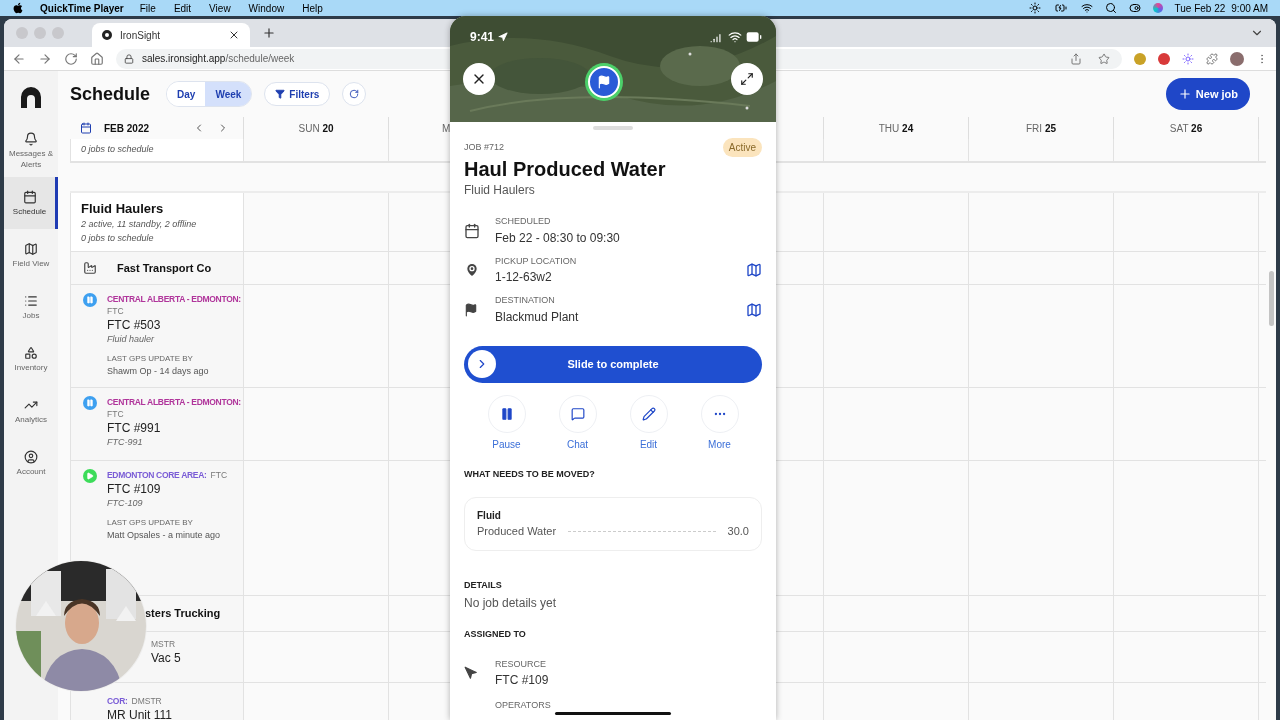 The height and width of the screenshot is (720, 1280). Describe the element at coordinates (186, 94) in the screenshot. I see `view-tab: Day` at that location.